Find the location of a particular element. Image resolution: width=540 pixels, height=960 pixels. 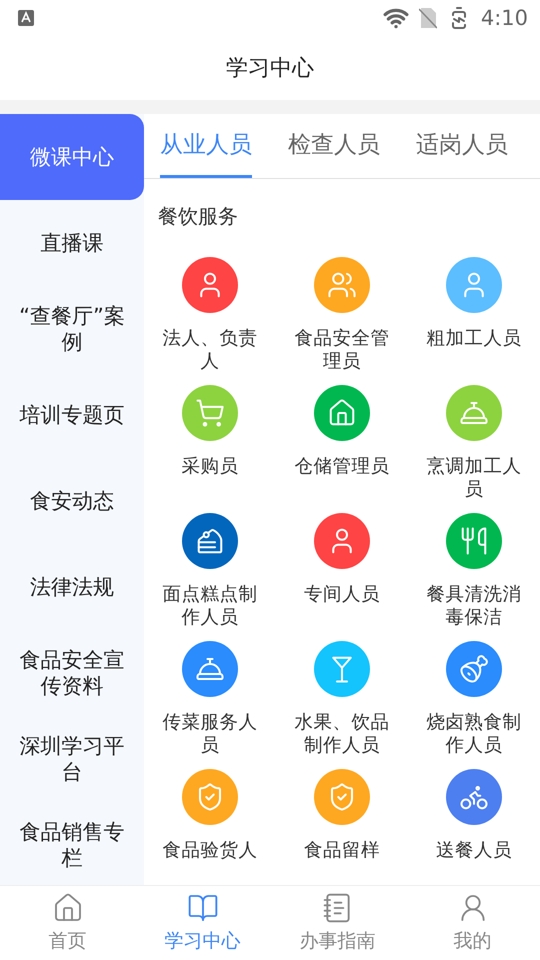

sidebar-item: “查餐厅”案例 is located at coordinates (72, 329).